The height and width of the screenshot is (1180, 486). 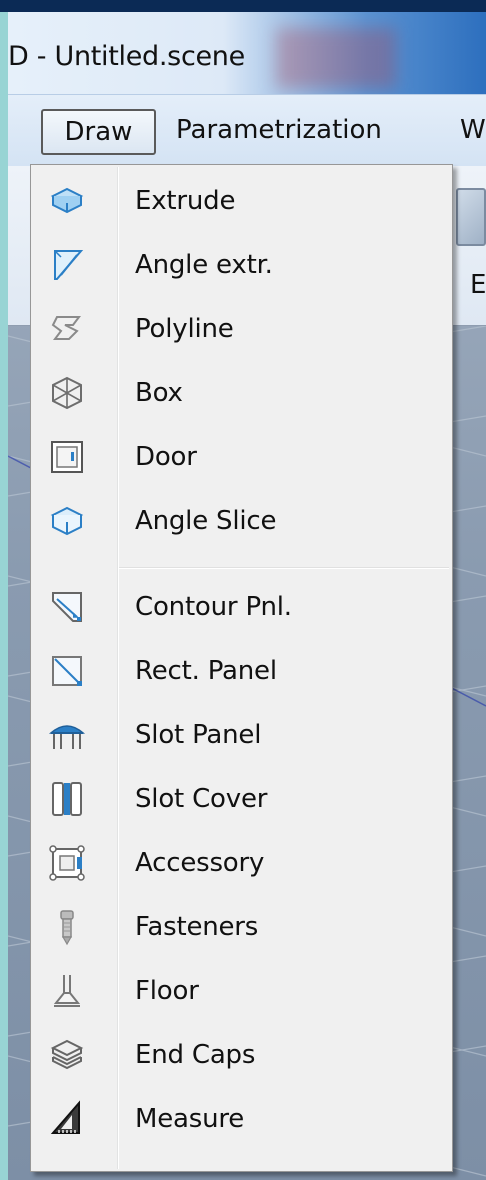 I want to click on fasteners-icon, so click(x=67, y=927).